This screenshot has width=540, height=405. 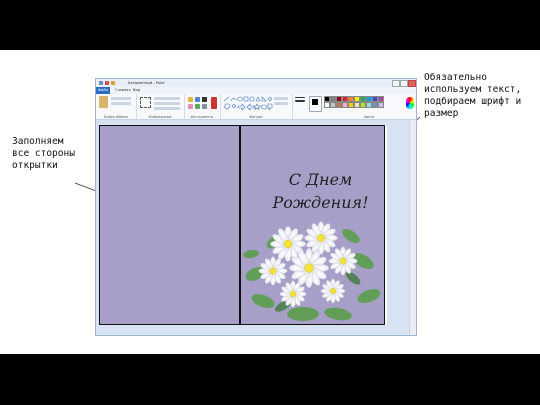 I want to click on group-clipboard: Буфер обмена, so click(x=116, y=106).